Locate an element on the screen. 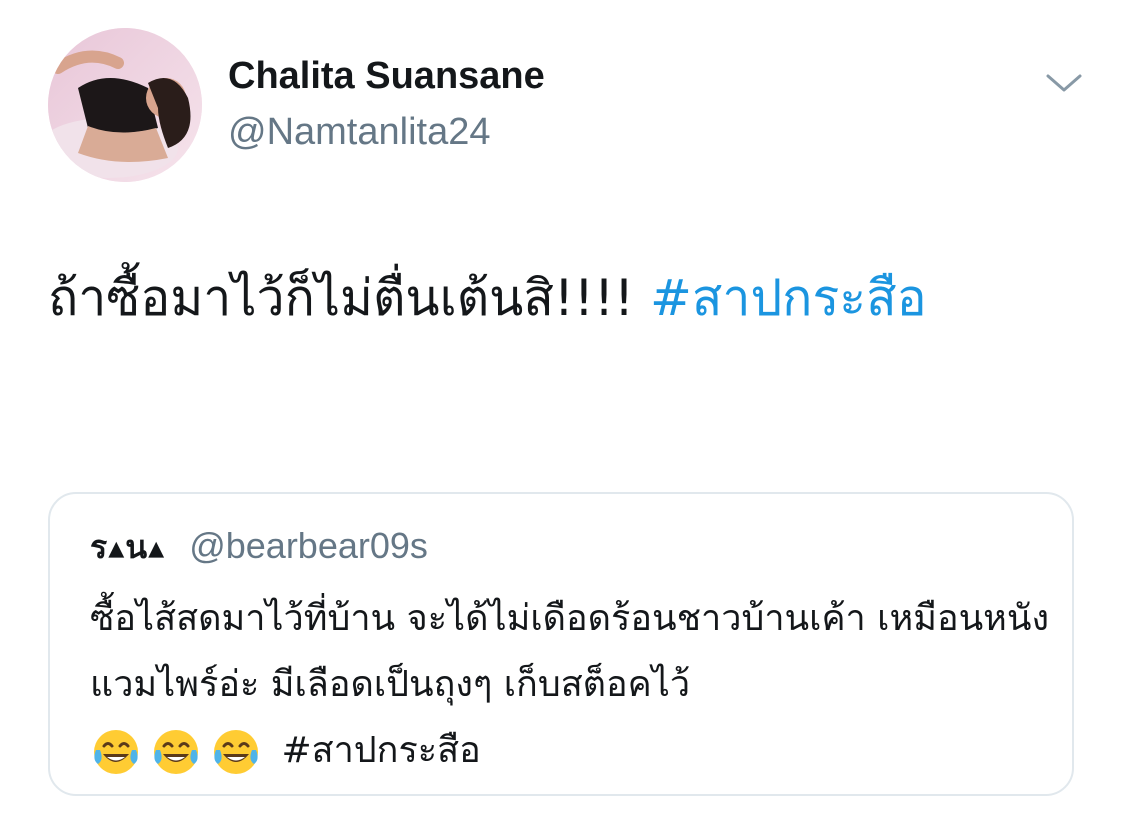  author-avatar is located at coordinates (125, 105).